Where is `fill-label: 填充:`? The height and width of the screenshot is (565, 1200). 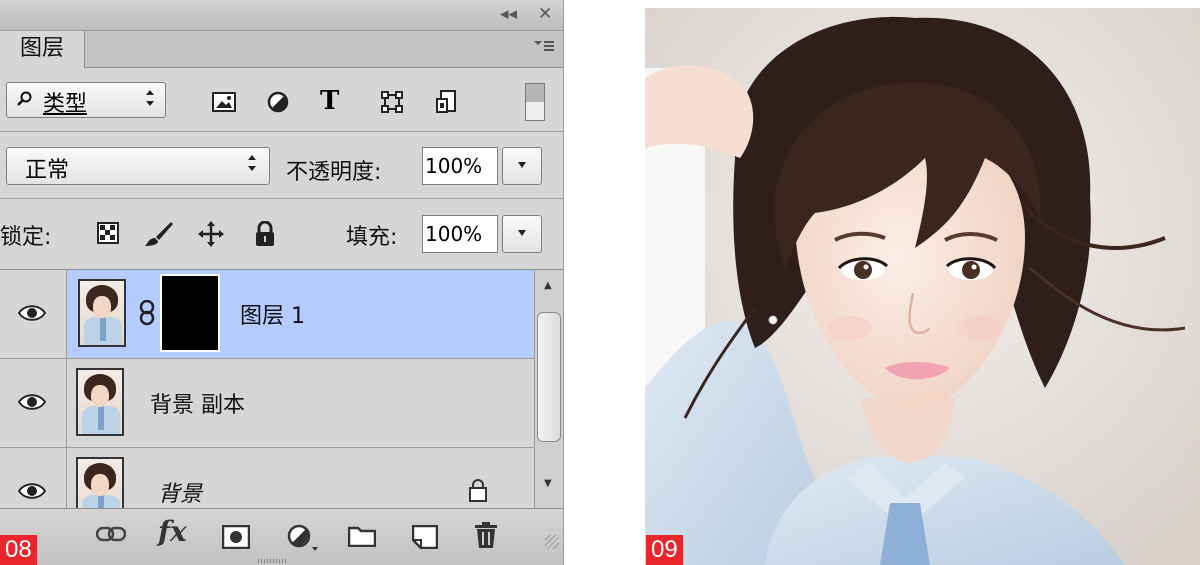 fill-label: 填充: is located at coordinates (372, 237).